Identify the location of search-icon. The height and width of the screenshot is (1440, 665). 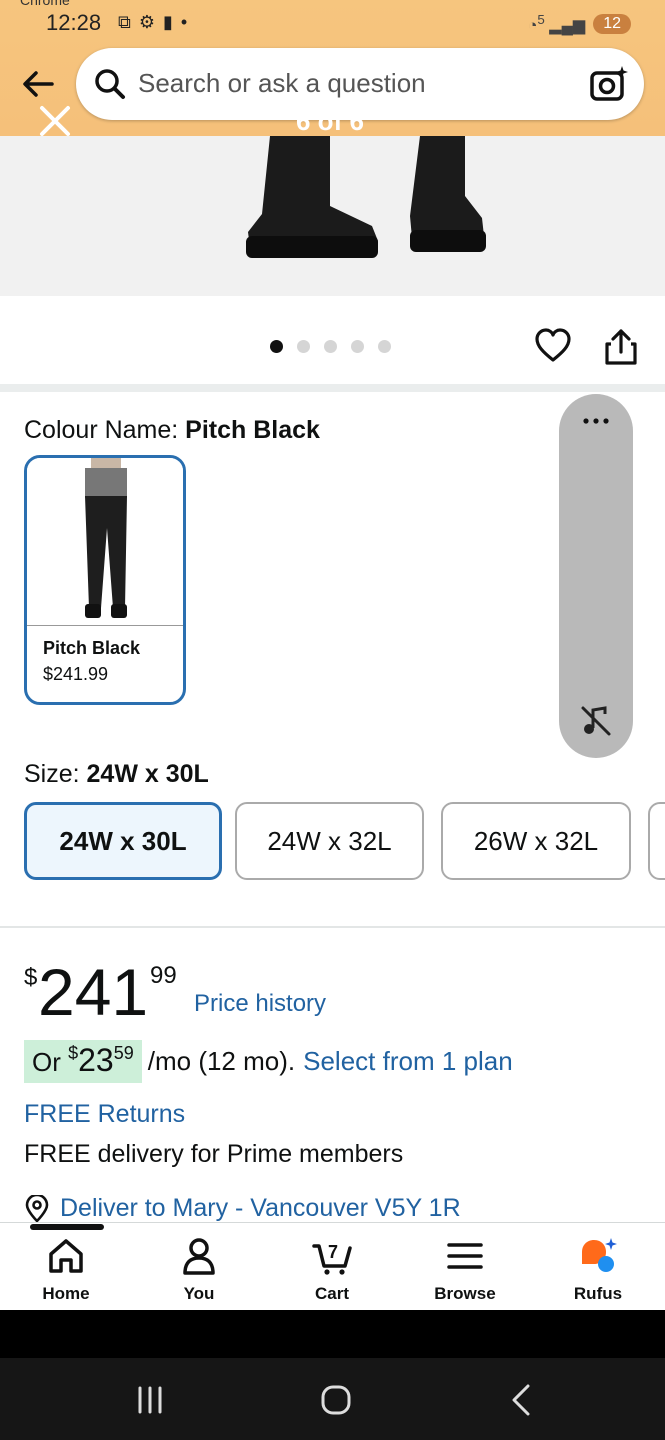
(110, 84).